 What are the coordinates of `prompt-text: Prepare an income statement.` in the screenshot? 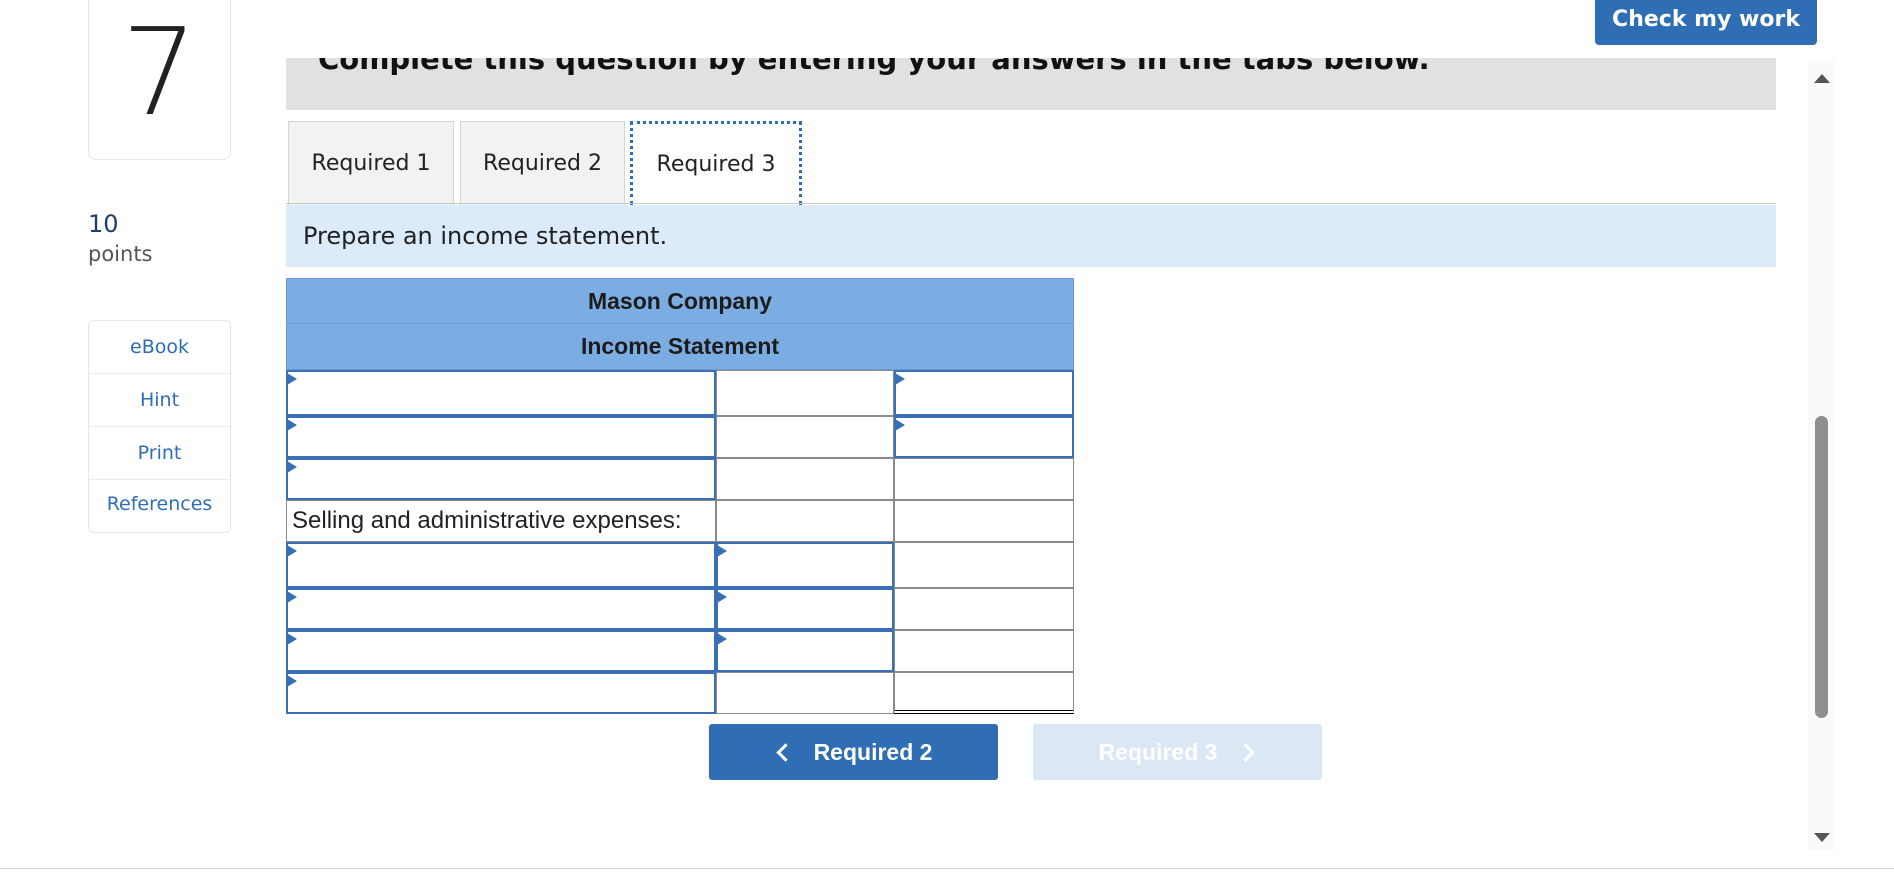 It's located at (1031, 236).